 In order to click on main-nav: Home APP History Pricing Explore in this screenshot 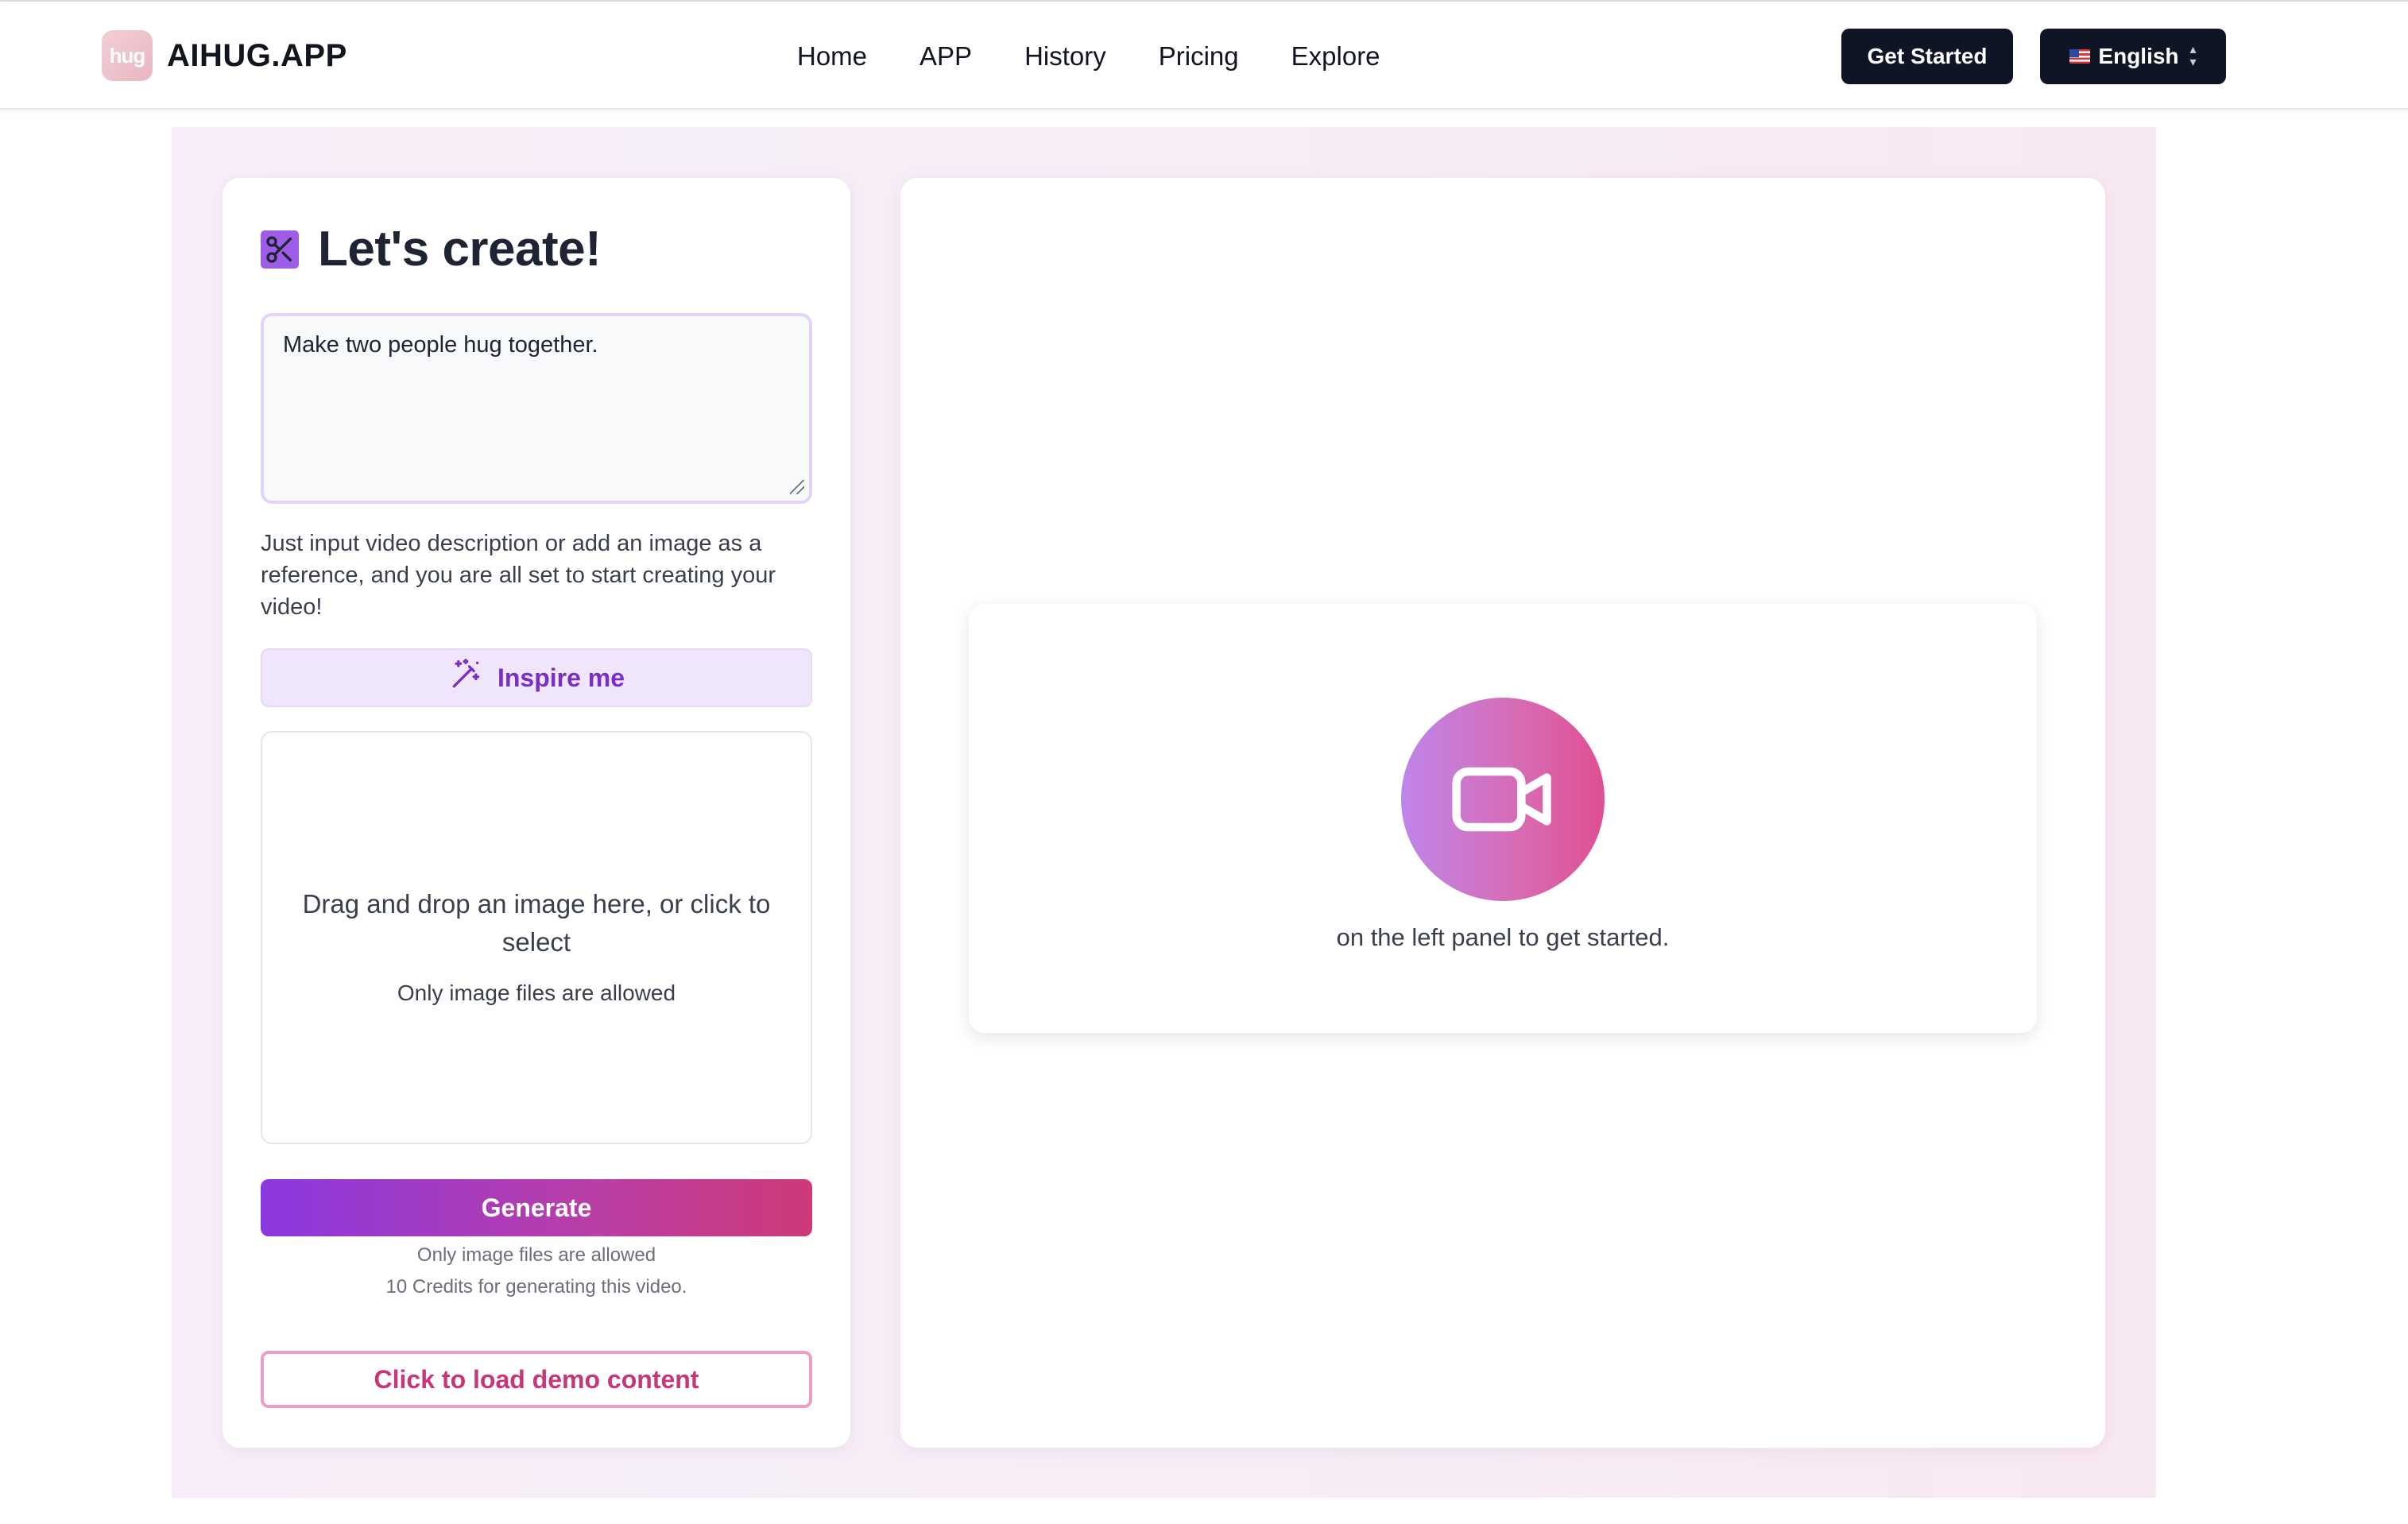, I will do `click(1088, 57)`.